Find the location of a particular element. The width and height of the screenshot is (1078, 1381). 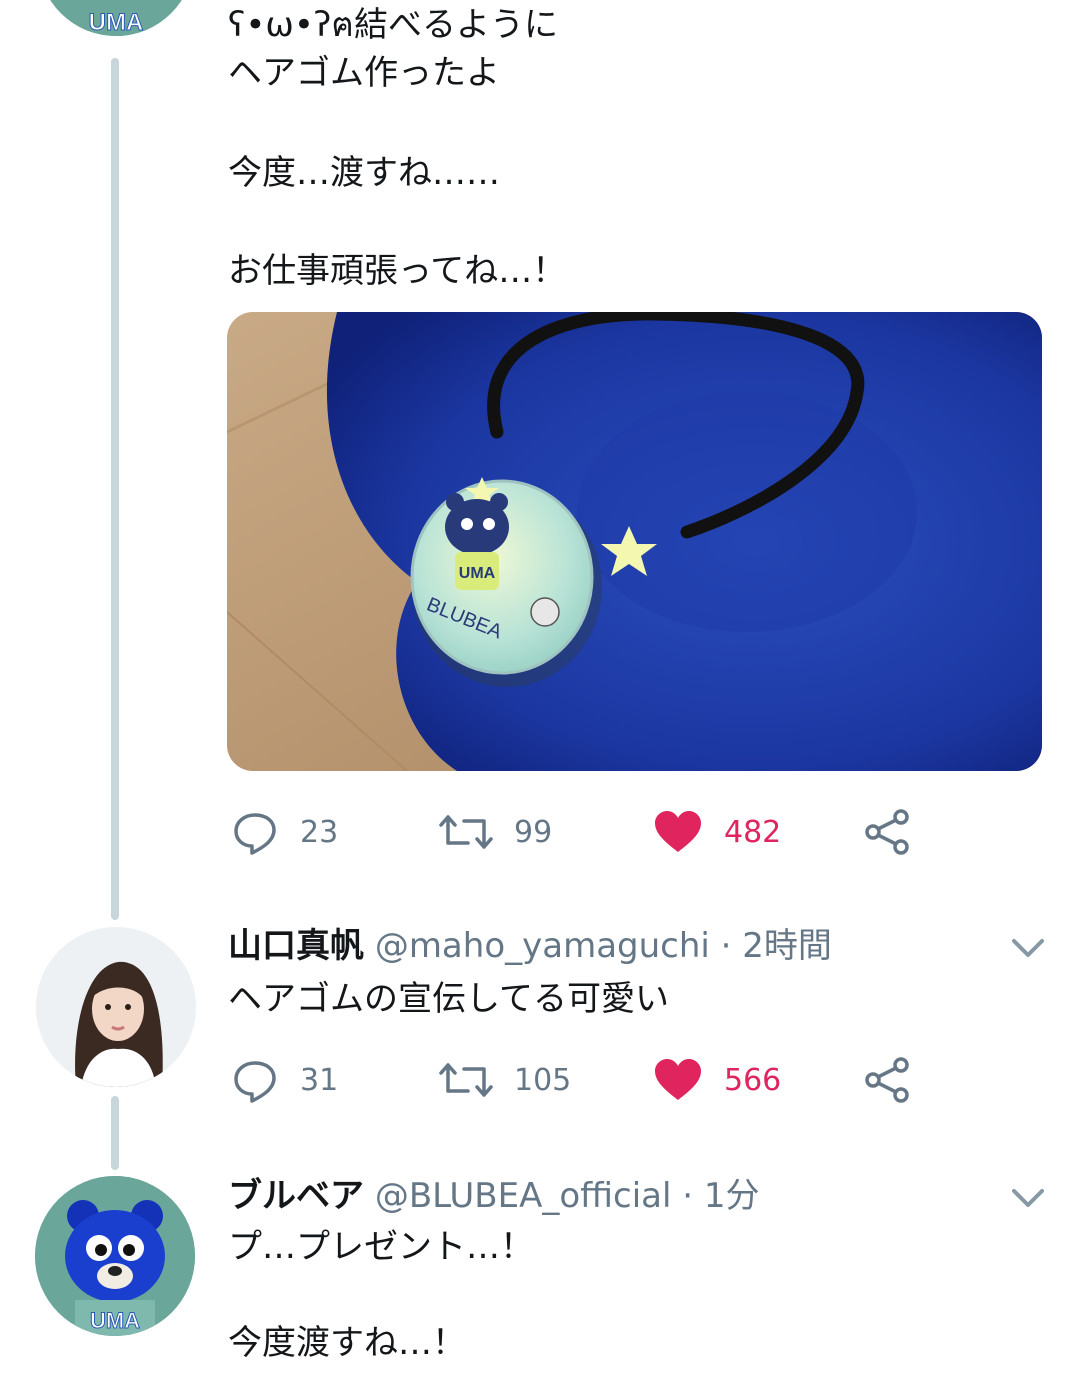

retweet-count: 105 is located at coordinates (543, 1080).